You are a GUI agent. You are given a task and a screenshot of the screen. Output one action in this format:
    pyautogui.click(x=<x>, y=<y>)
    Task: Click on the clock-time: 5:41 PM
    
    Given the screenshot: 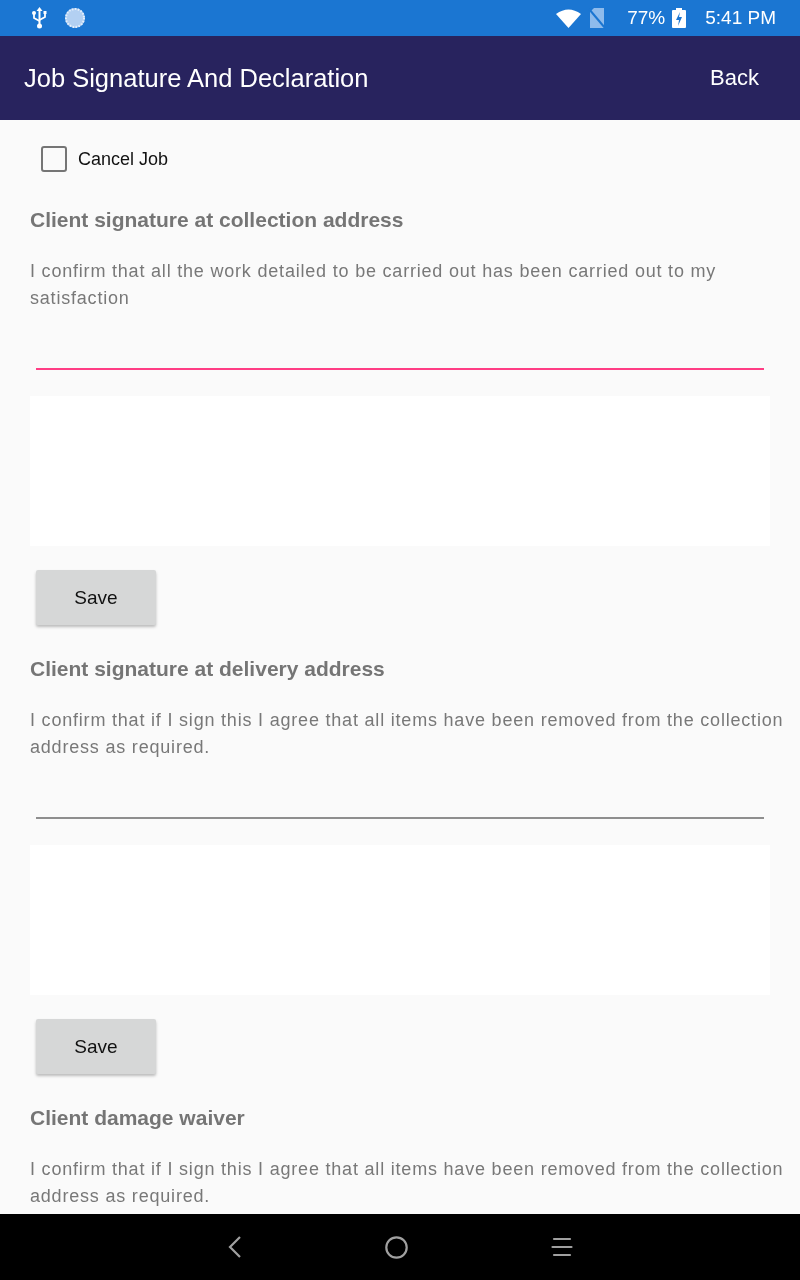 What is the action you would take?
    pyautogui.click(x=740, y=18)
    